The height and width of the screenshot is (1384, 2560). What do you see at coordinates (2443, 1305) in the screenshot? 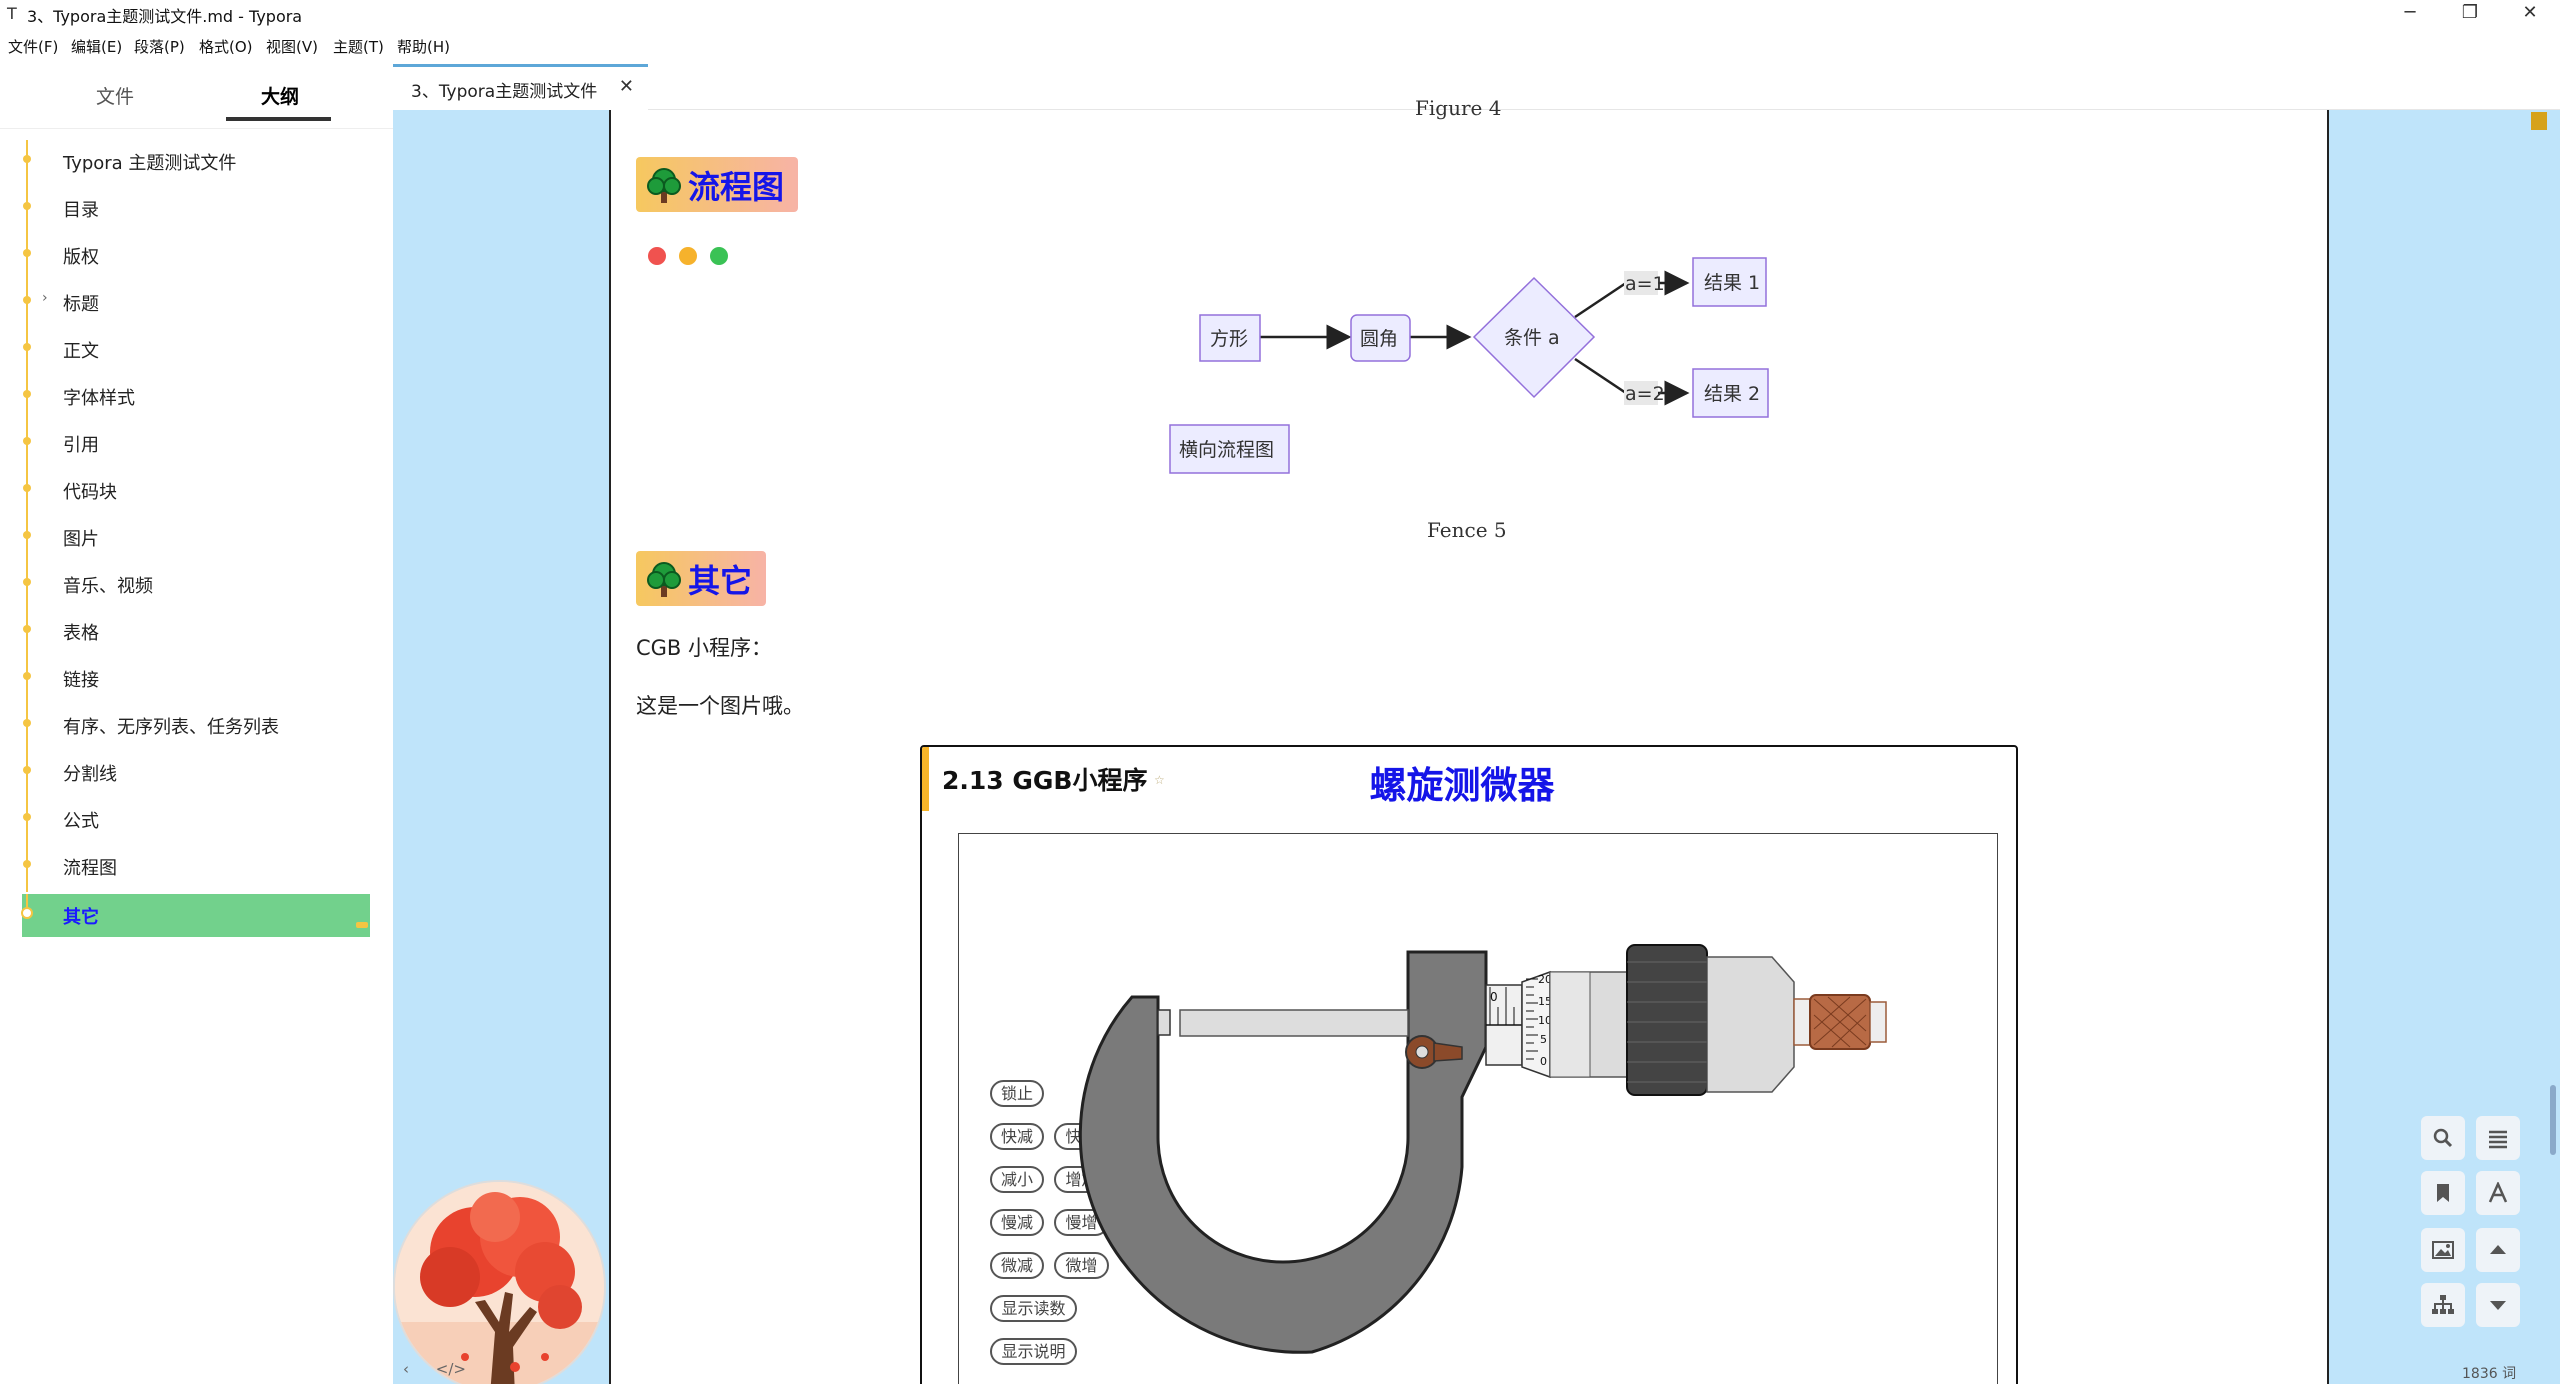
I see `sitemap-icon` at bounding box center [2443, 1305].